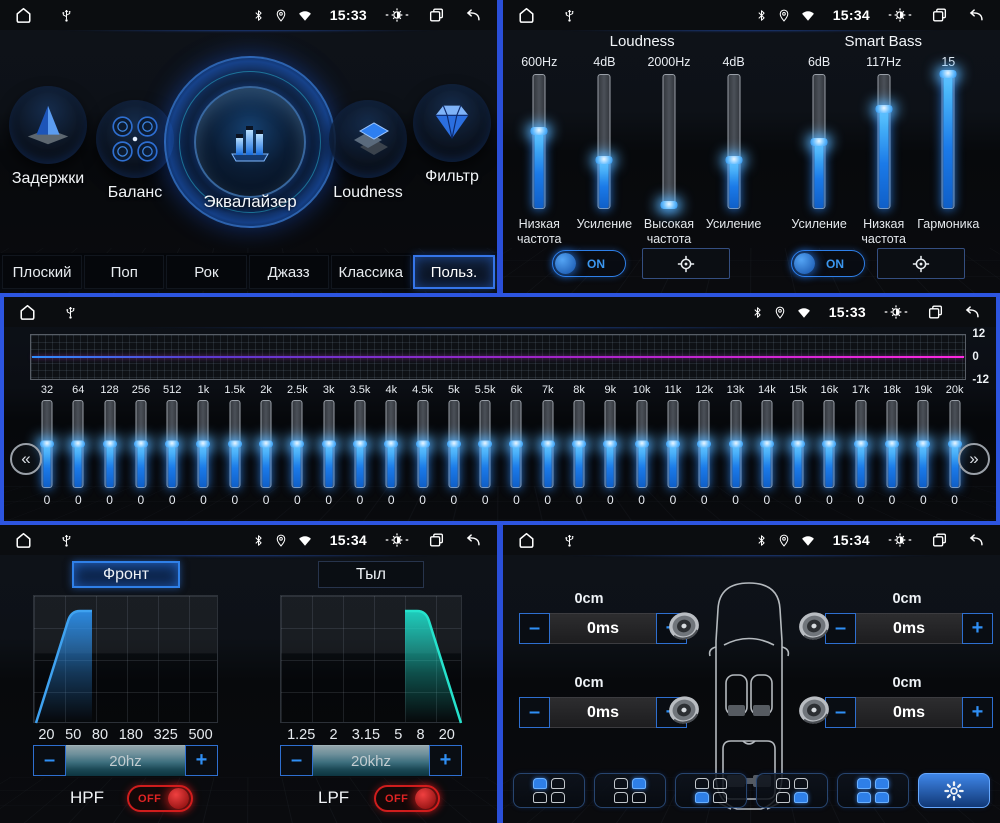  What do you see at coordinates (160, 798) in the screenshot?
I see `hpf-off-toggle: OFF` at bounding box center [160, 798].